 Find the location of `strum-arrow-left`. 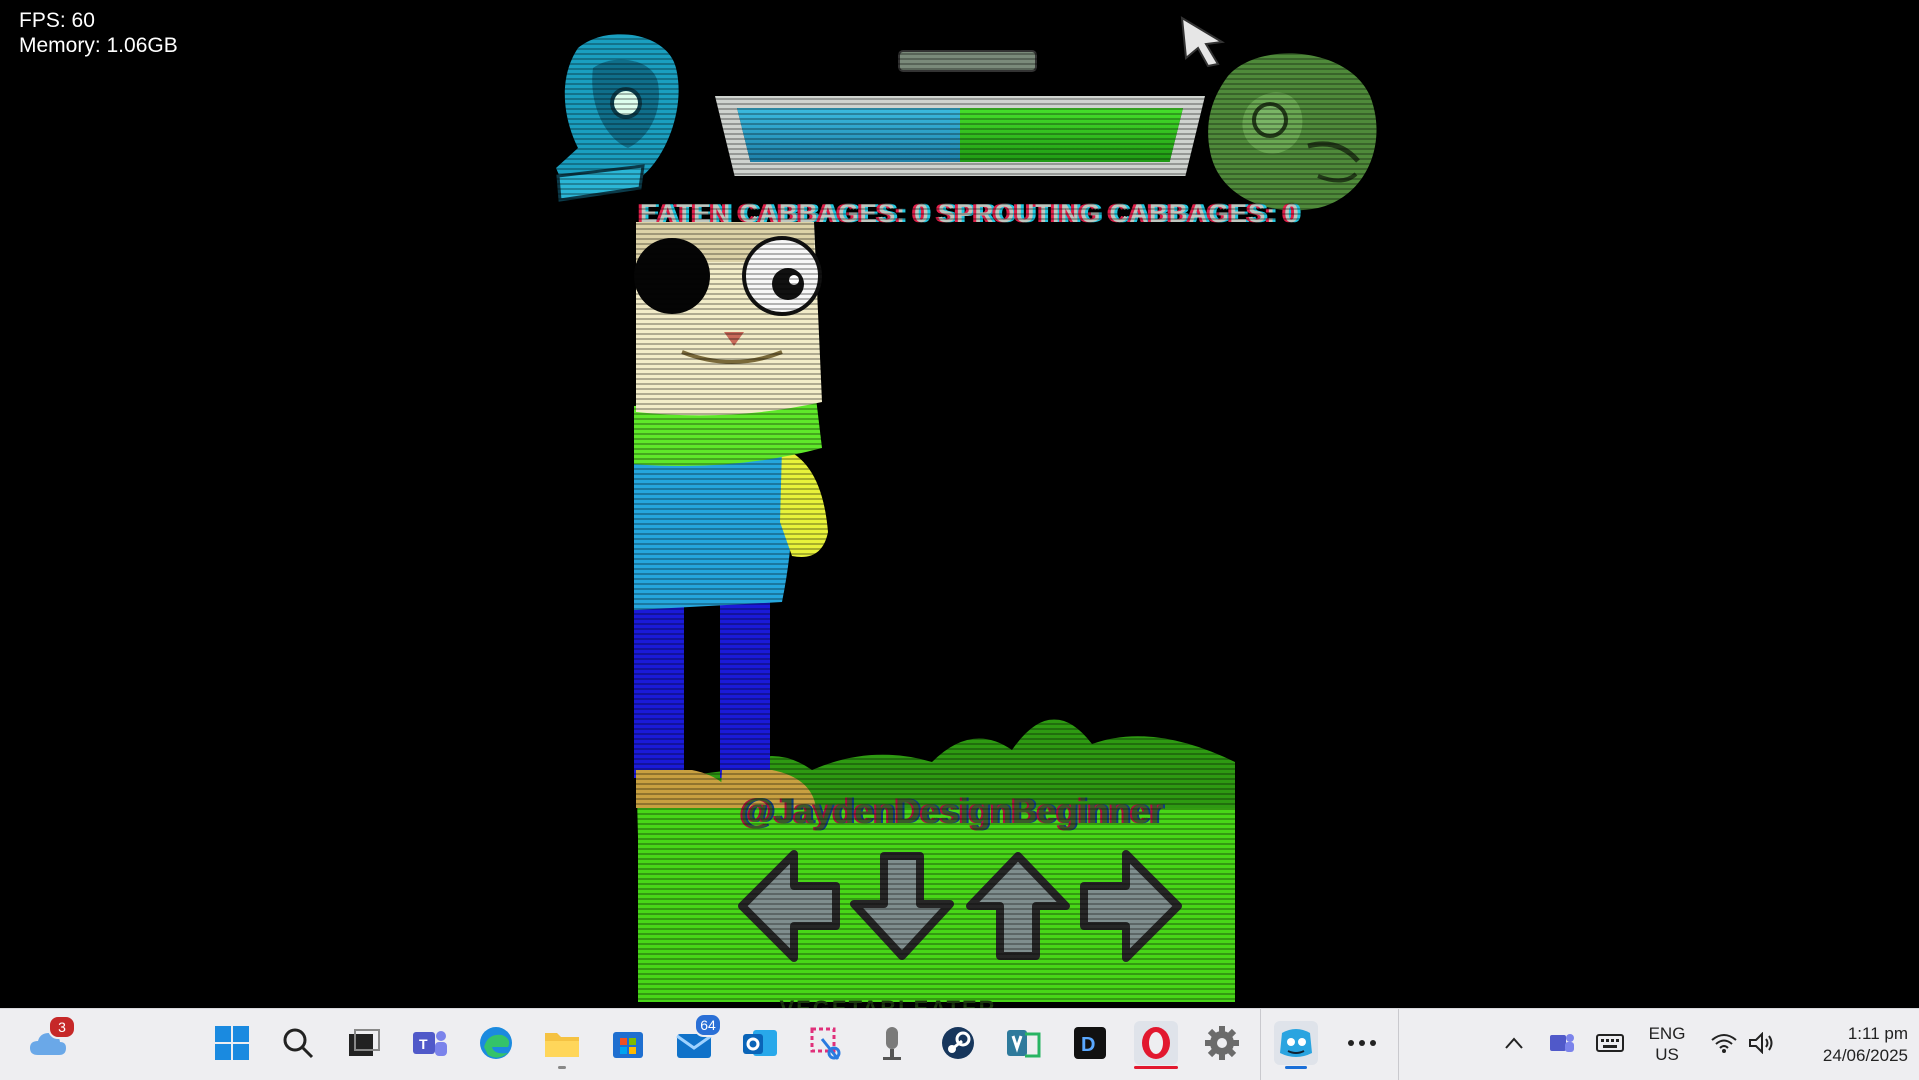

strum-arrow-left is located at coordinates (789, 906).